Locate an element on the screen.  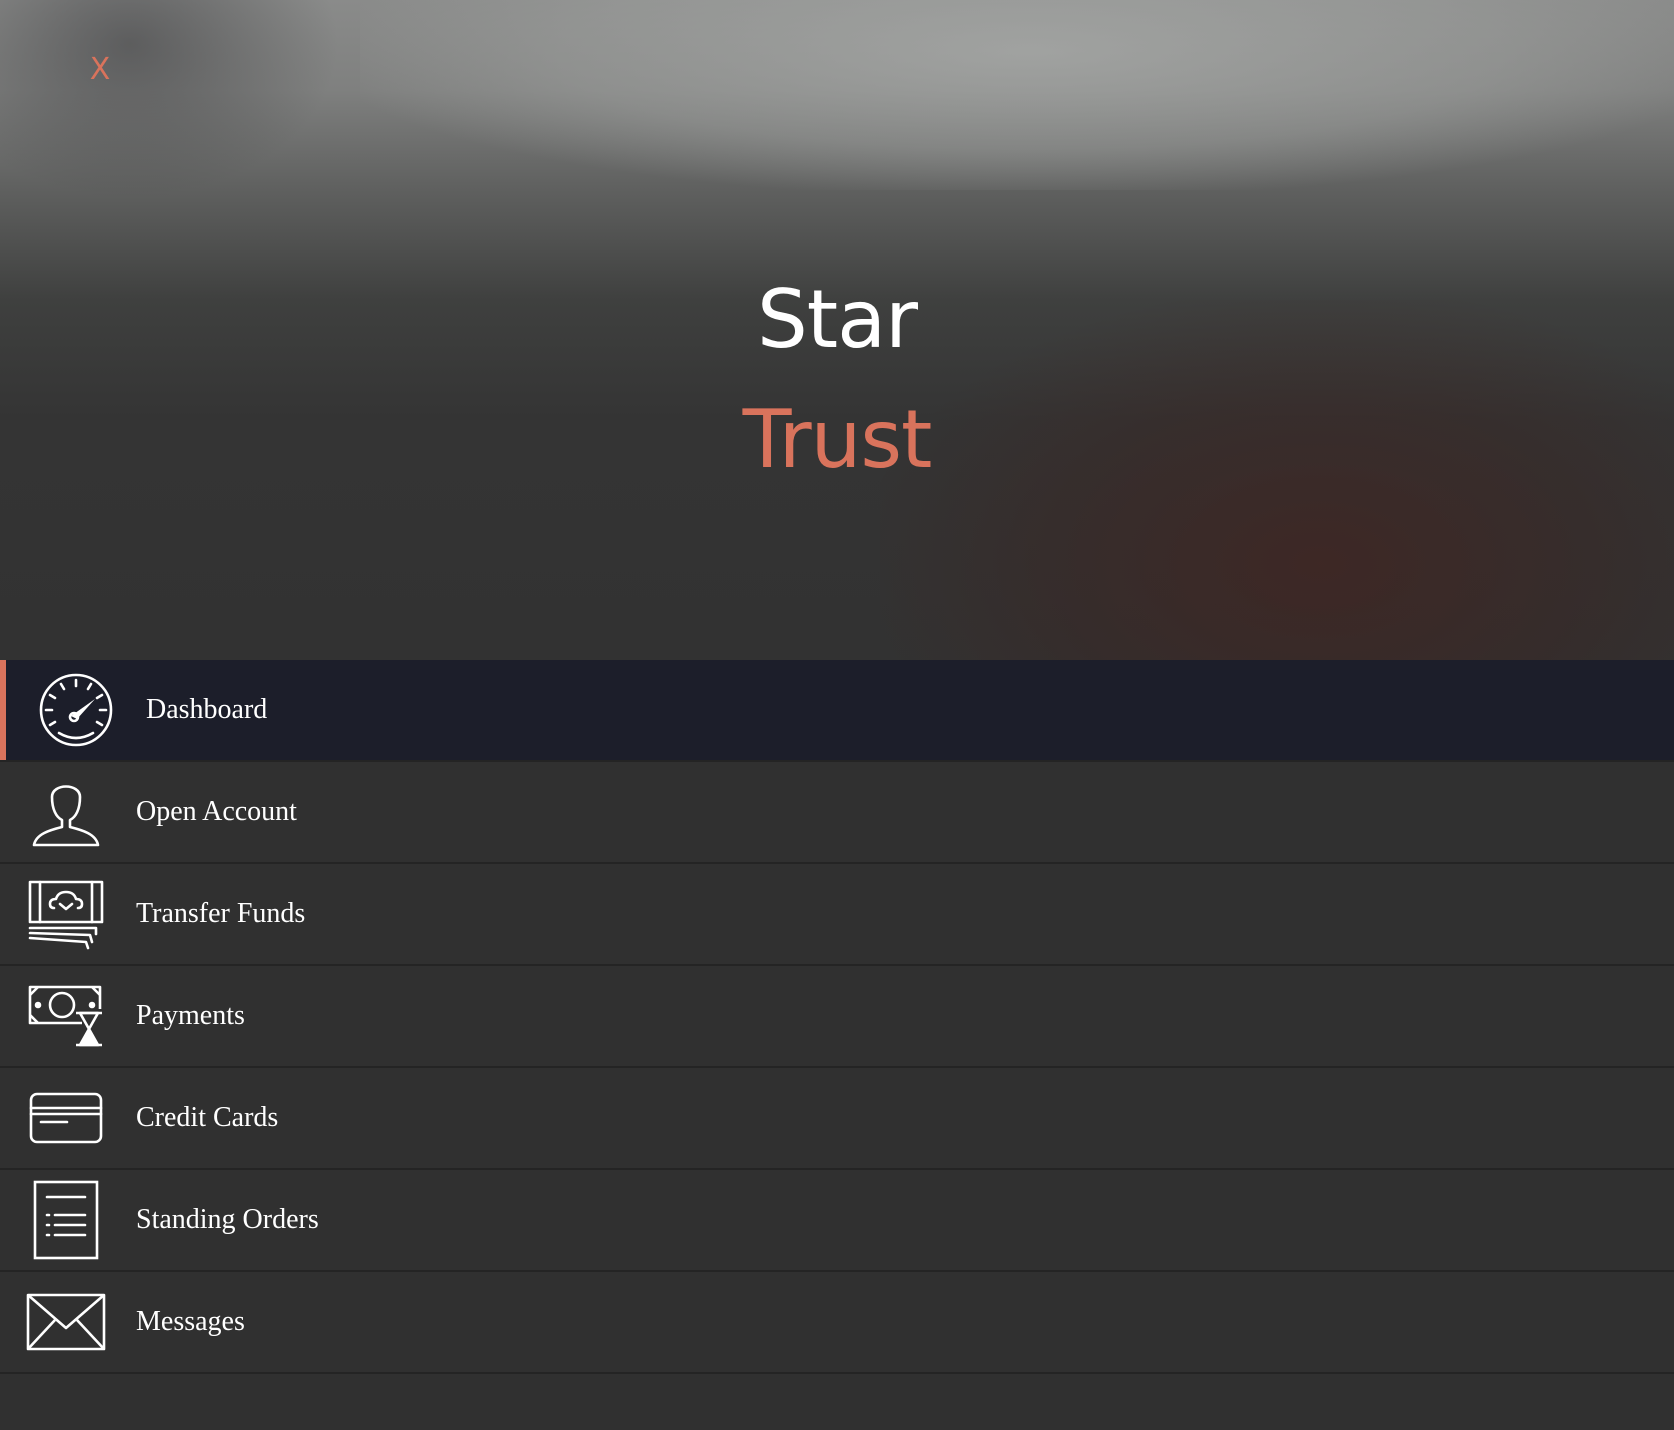
money-transfer-icon is located at coordinates (66, 914).